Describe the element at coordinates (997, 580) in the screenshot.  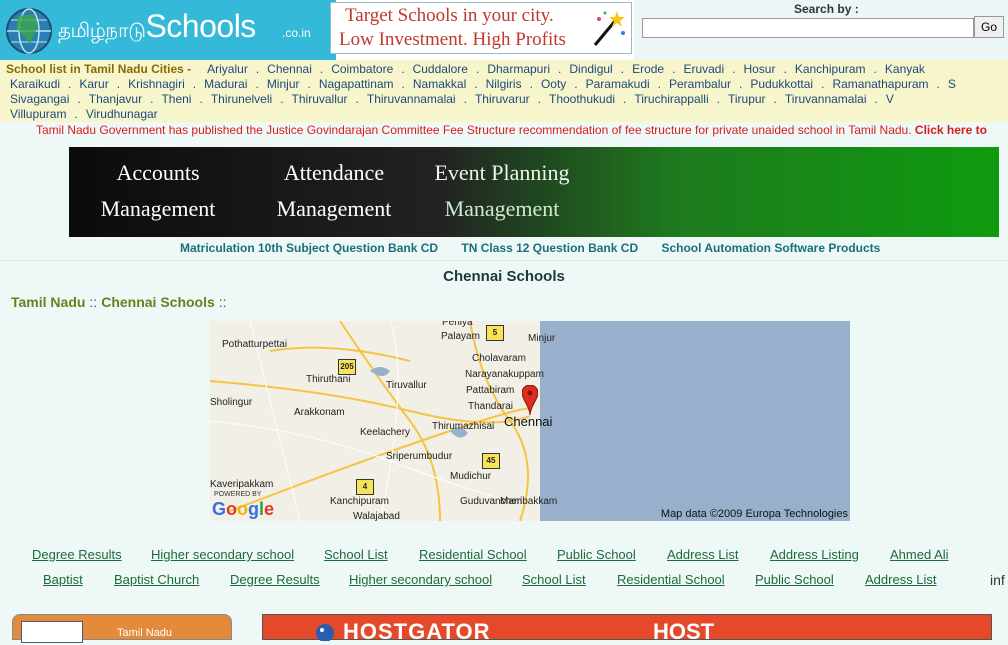
I see `tail-text: inf` at that location.